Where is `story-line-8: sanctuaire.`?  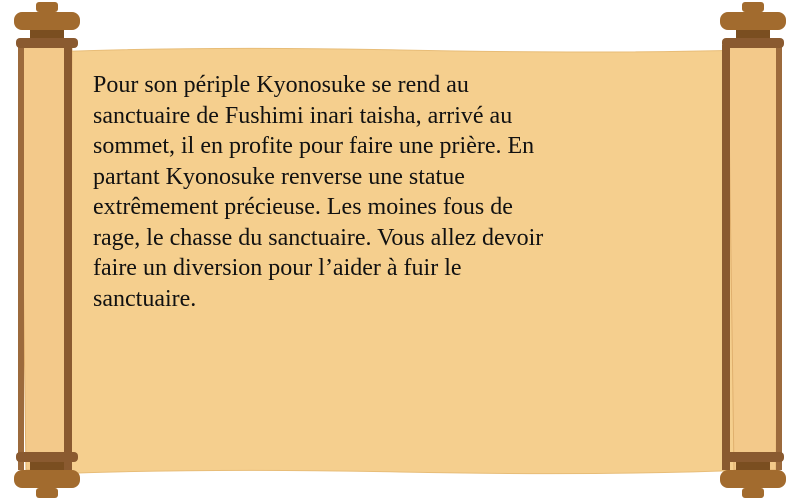
story-line-8: sanctuaire. is located at coordinates (145, 298).